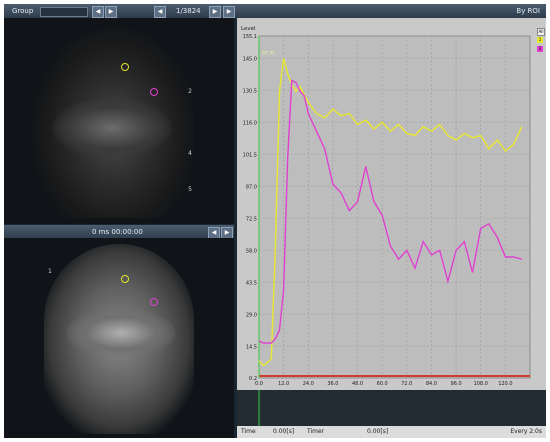 This screenshot has height=442, width=550. Describe the element at coordinates (391, 432) in the screenshot. I see `chart-footer: Time 0.00[s] Timer 0.00[s] Every 2.0s` at that location.